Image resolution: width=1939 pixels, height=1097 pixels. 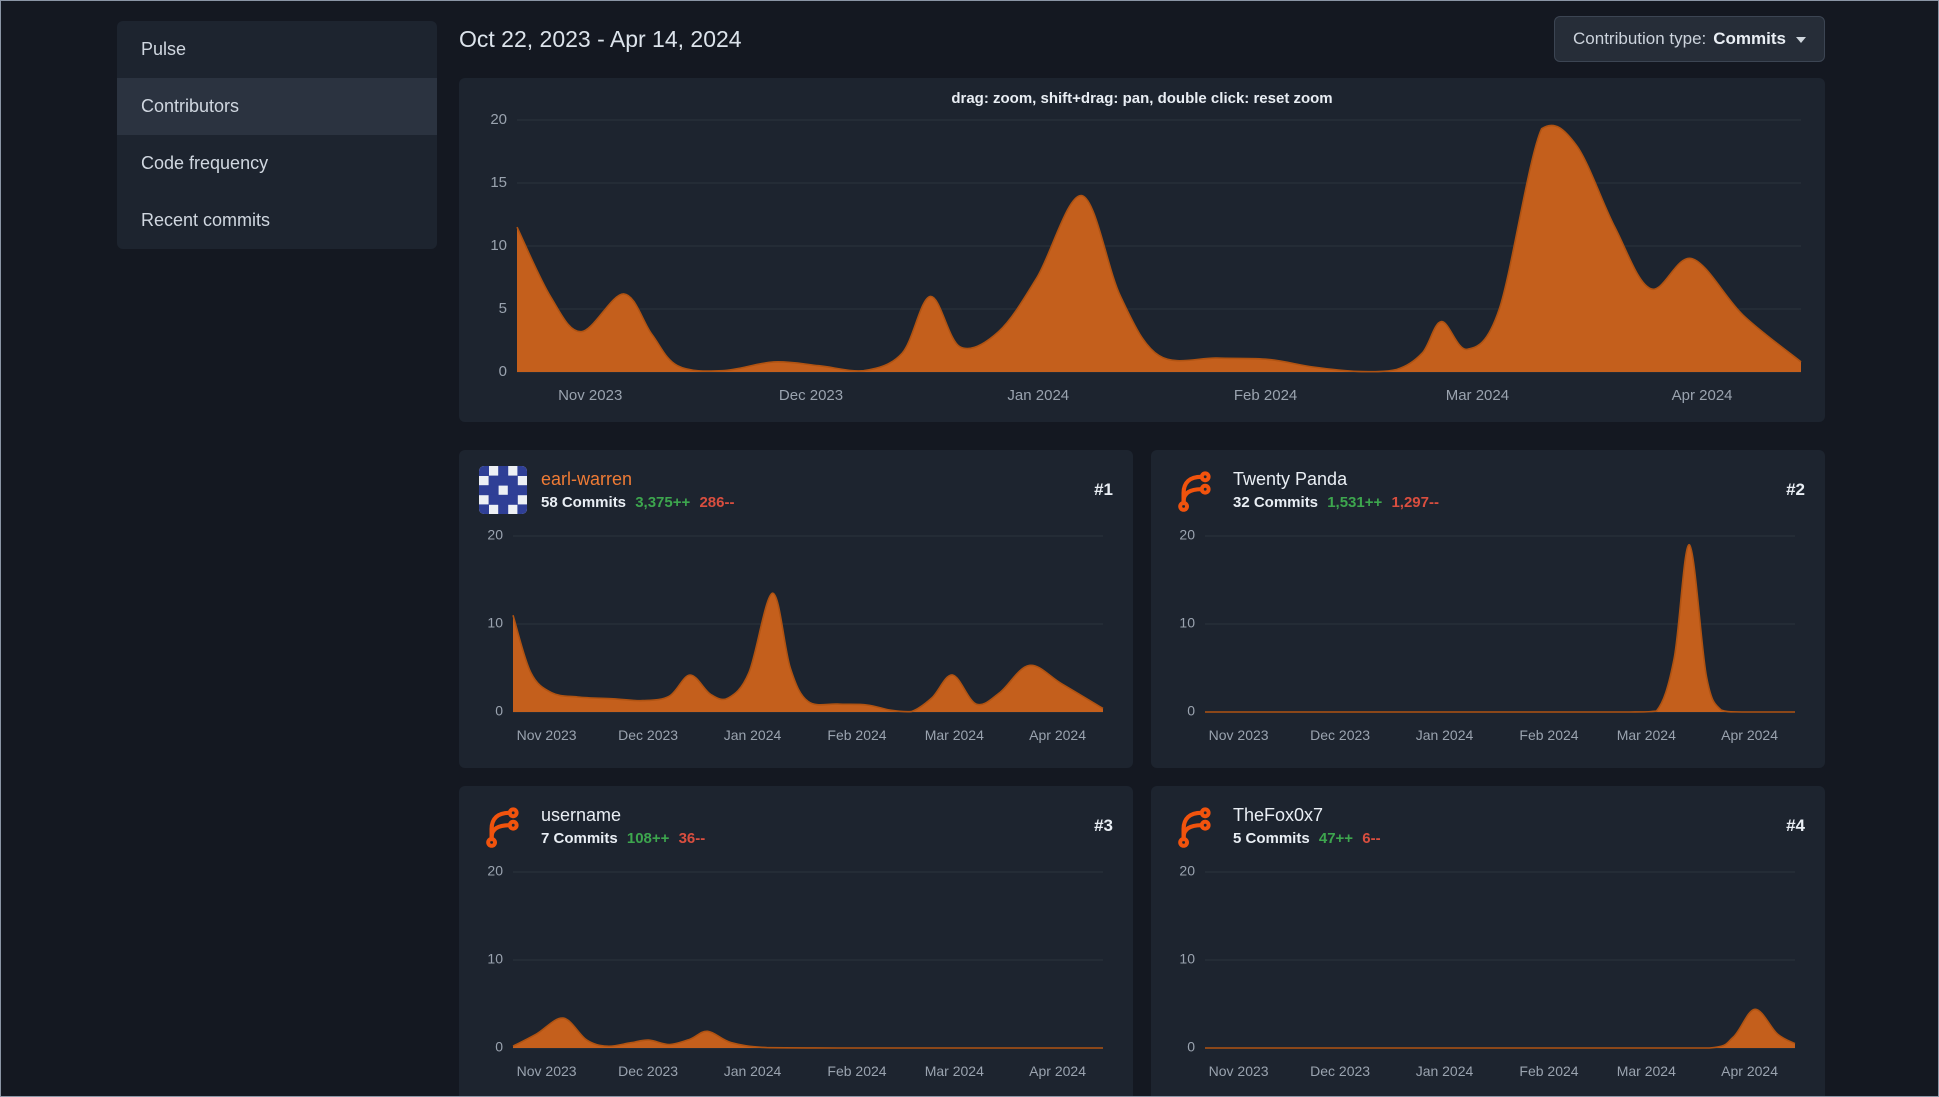 I want to click on contributor-stats: 32 Commits 1,531++ 1,297--, so click(x=1496, y=502).